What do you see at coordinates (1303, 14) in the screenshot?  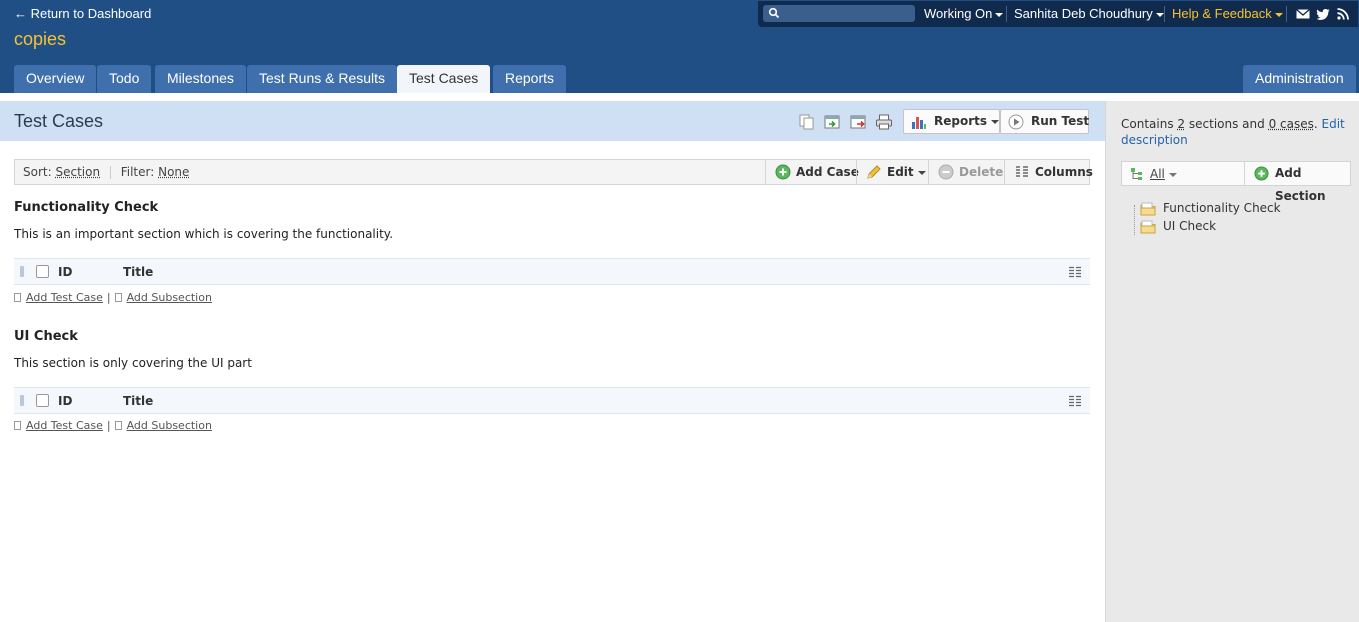 I see `email-icon` at bounding box center [1303, 14].